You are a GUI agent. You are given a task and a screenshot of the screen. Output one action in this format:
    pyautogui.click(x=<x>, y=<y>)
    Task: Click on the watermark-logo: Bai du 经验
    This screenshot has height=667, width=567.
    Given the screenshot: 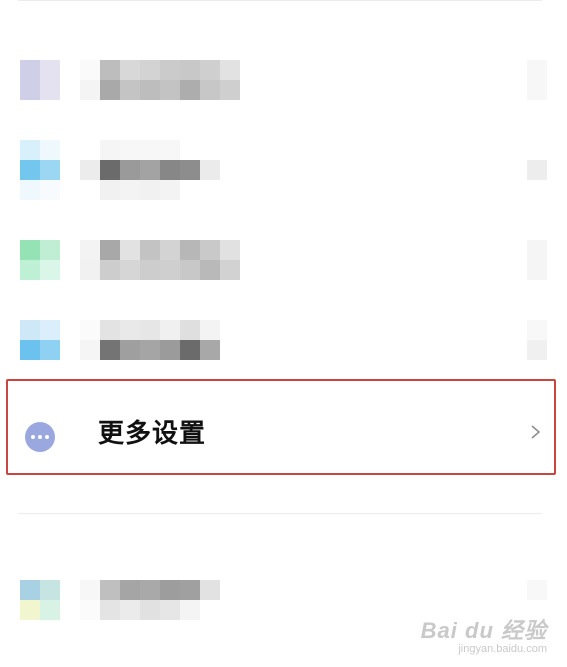 What is the action you would take?
    pyautogui.click(x=483, y=630)
    